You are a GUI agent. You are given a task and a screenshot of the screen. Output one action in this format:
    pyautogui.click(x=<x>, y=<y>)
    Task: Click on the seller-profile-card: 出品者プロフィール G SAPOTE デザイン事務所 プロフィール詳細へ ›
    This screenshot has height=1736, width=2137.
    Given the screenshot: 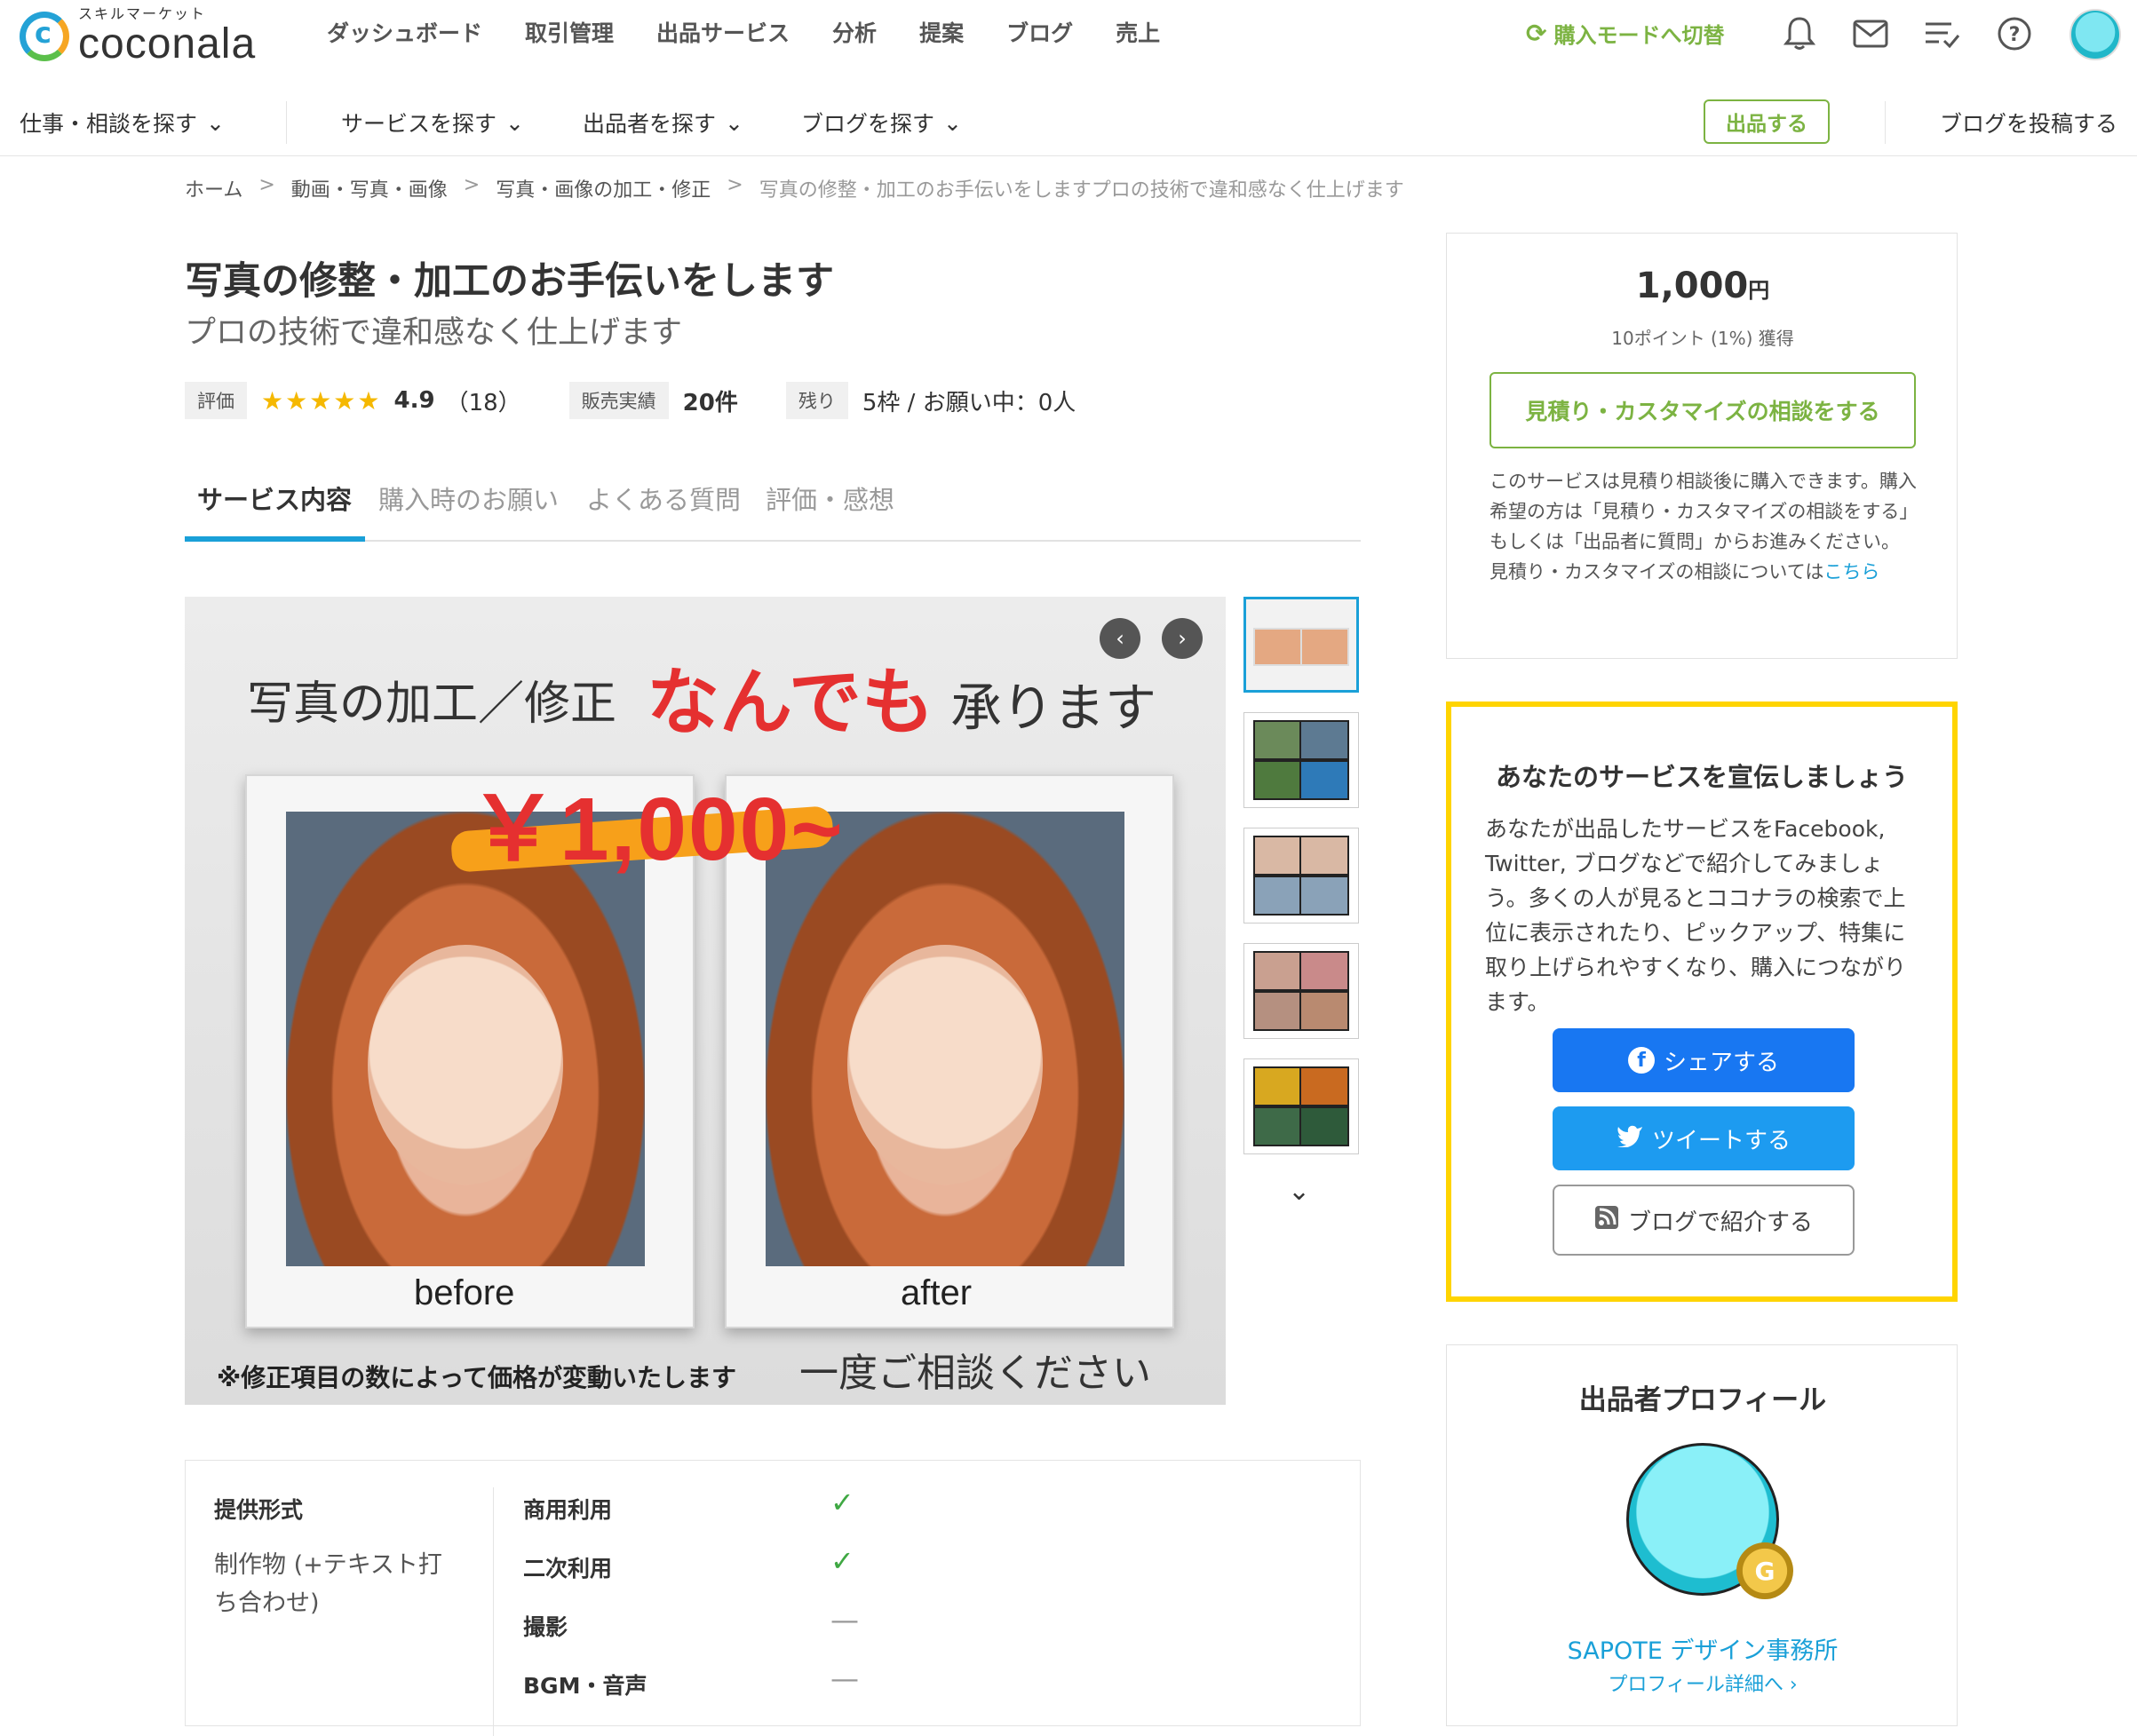 What is the action you would take?
    pyautogui.click(x=1702, y=1535)
    